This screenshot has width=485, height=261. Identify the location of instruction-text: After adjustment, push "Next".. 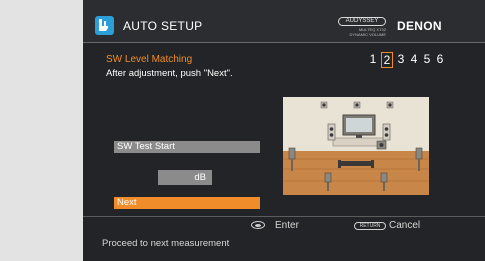
(169, 73).